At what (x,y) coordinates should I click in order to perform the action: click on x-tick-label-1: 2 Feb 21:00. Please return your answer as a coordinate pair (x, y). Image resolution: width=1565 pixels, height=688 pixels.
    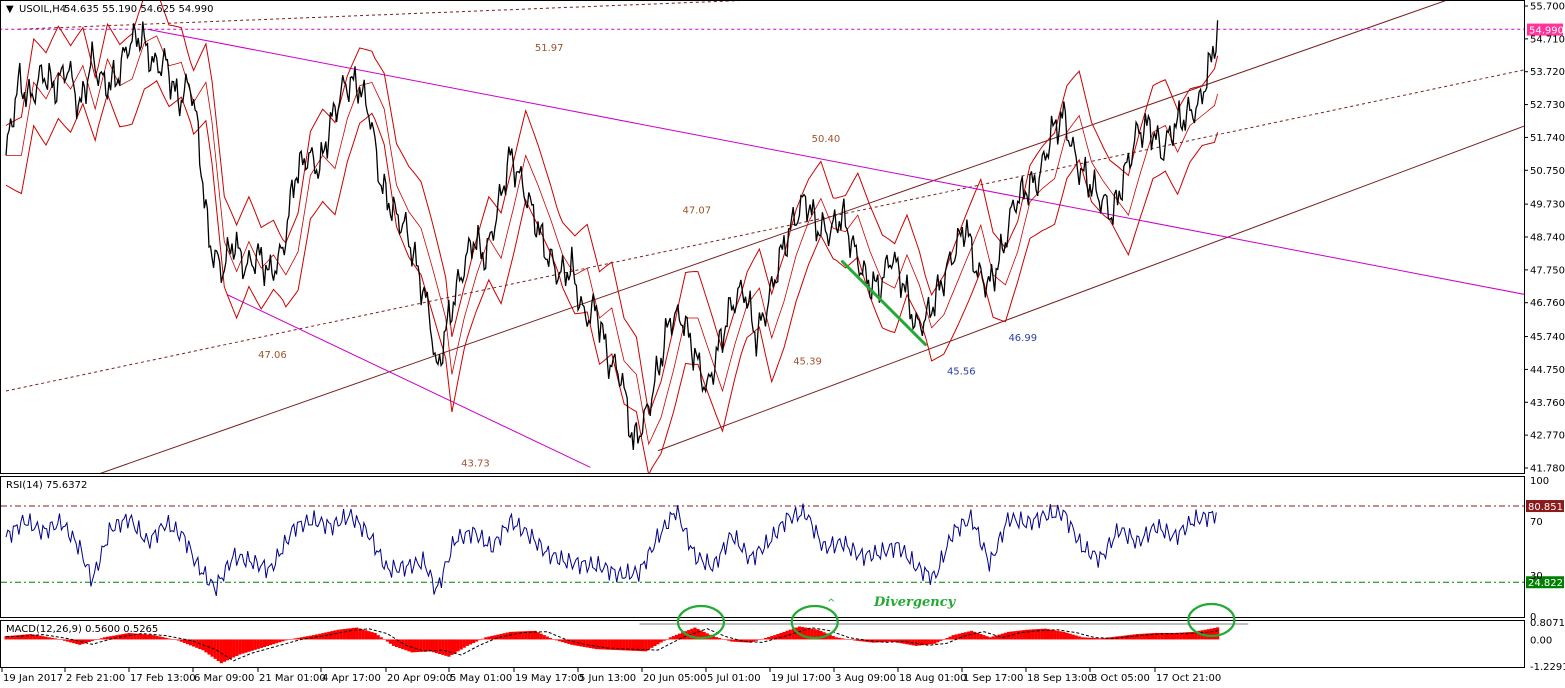
    Looking at the image, I should click on (95, 678).